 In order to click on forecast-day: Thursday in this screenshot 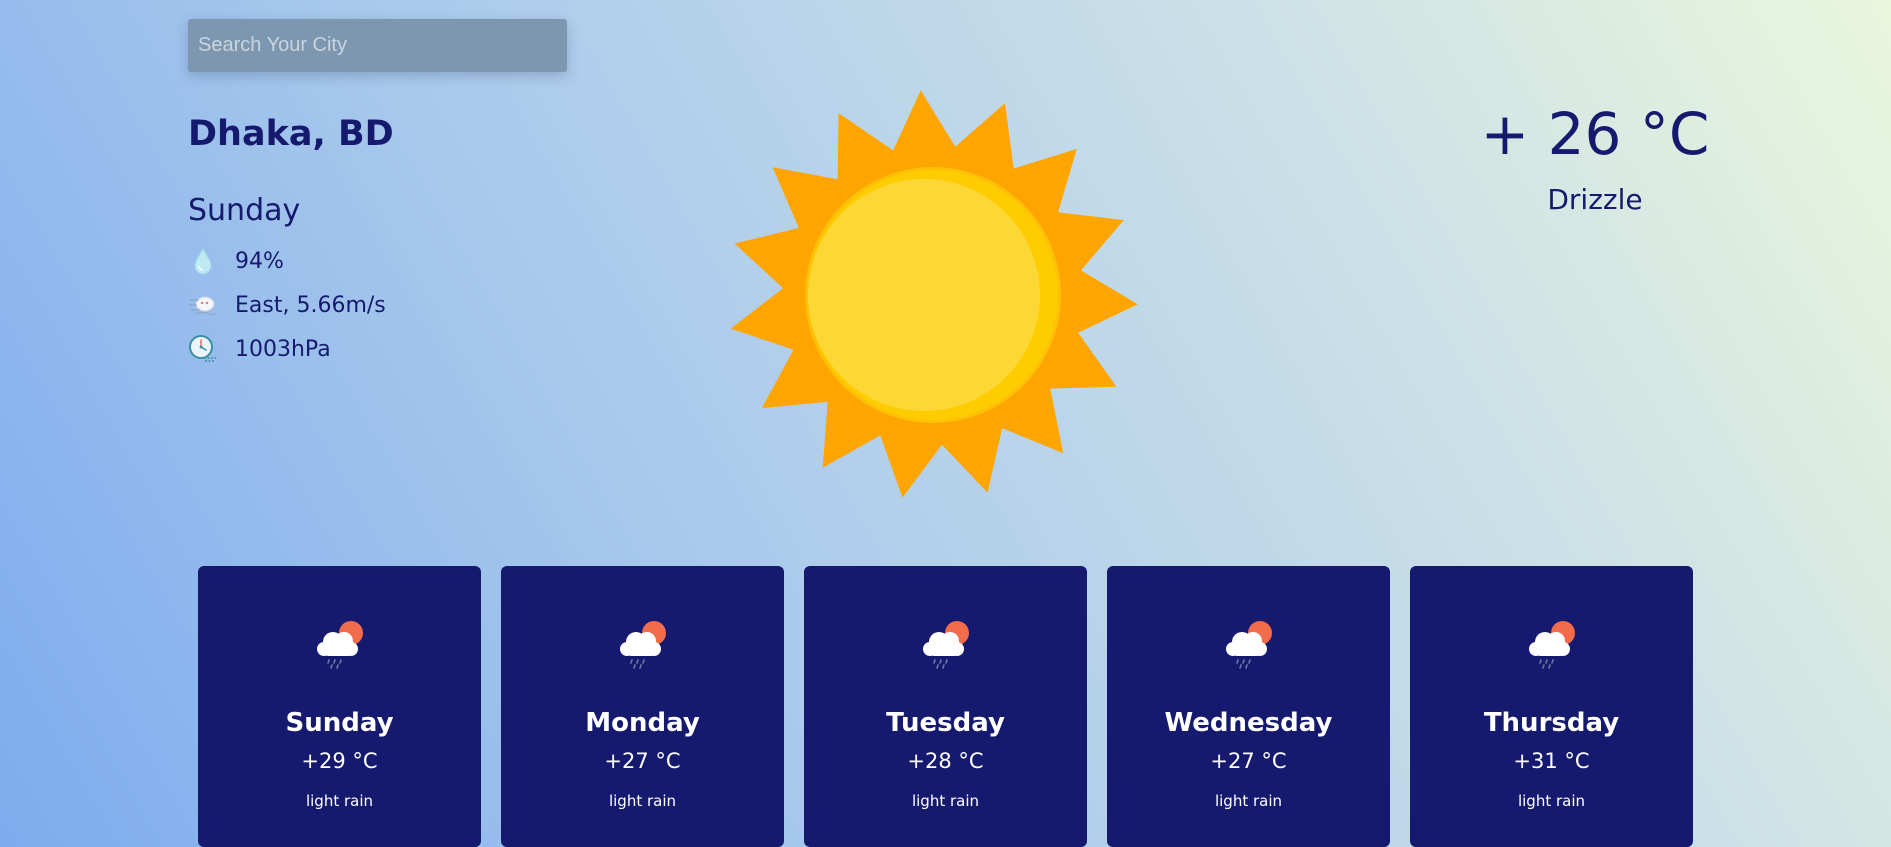, I will do `click(1551, 723)`.